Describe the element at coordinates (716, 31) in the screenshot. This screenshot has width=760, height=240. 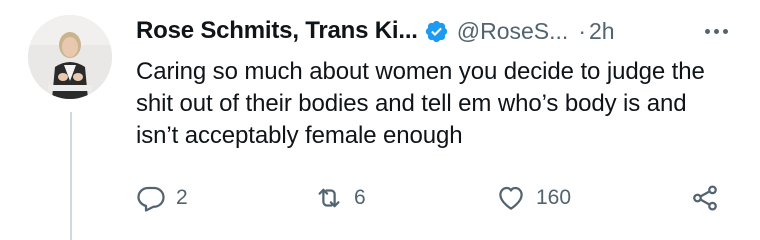
I see `more-options-icon` at that location.